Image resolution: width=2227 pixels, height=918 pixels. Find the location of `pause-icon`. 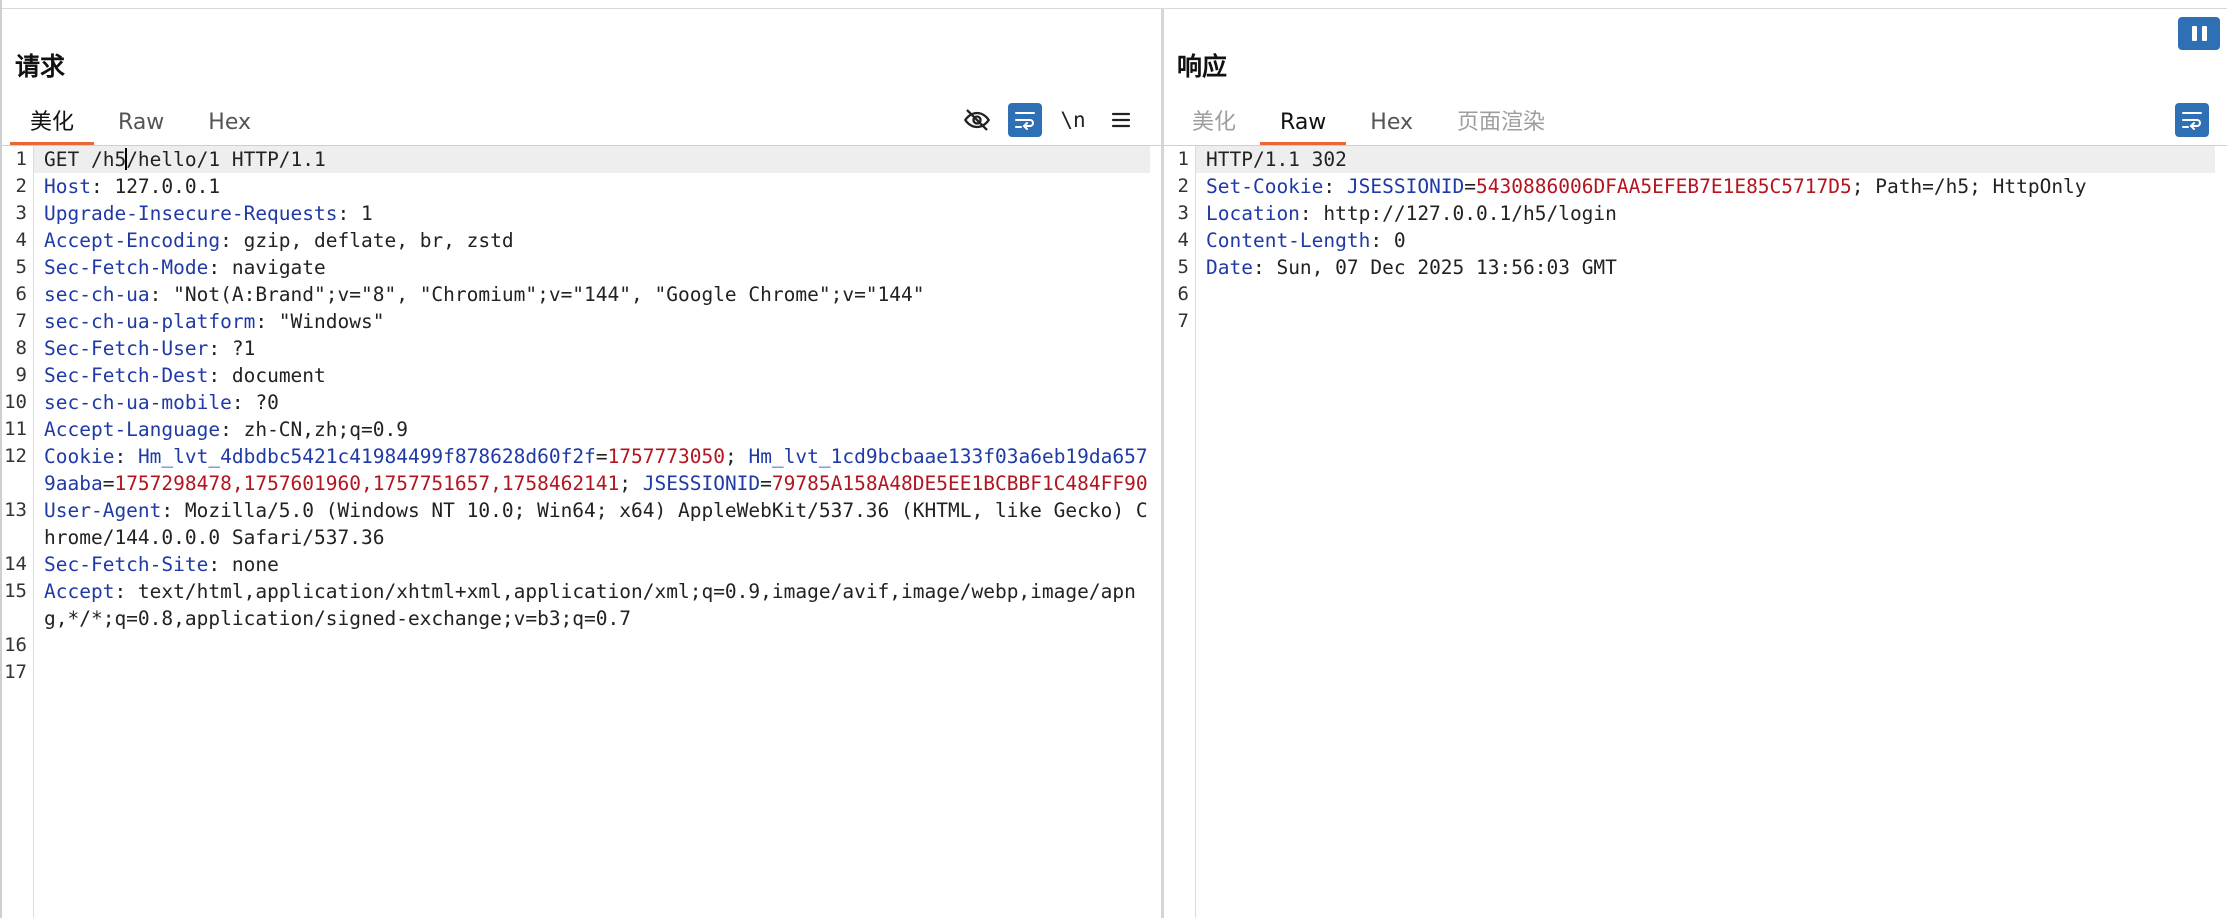

pause-icon is located at coordinates (2199, 33).